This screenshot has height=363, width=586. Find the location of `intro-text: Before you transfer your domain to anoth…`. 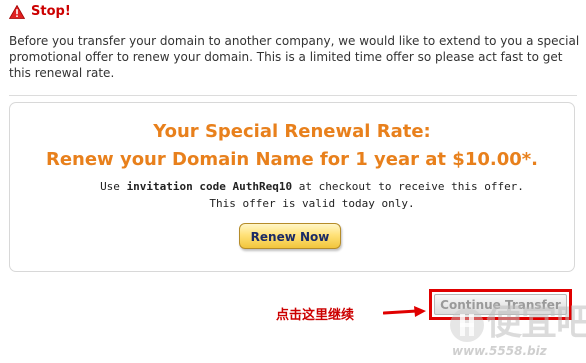

intro-text: Before you transfer your domain to anoth… is located at coordinates (294, 57).